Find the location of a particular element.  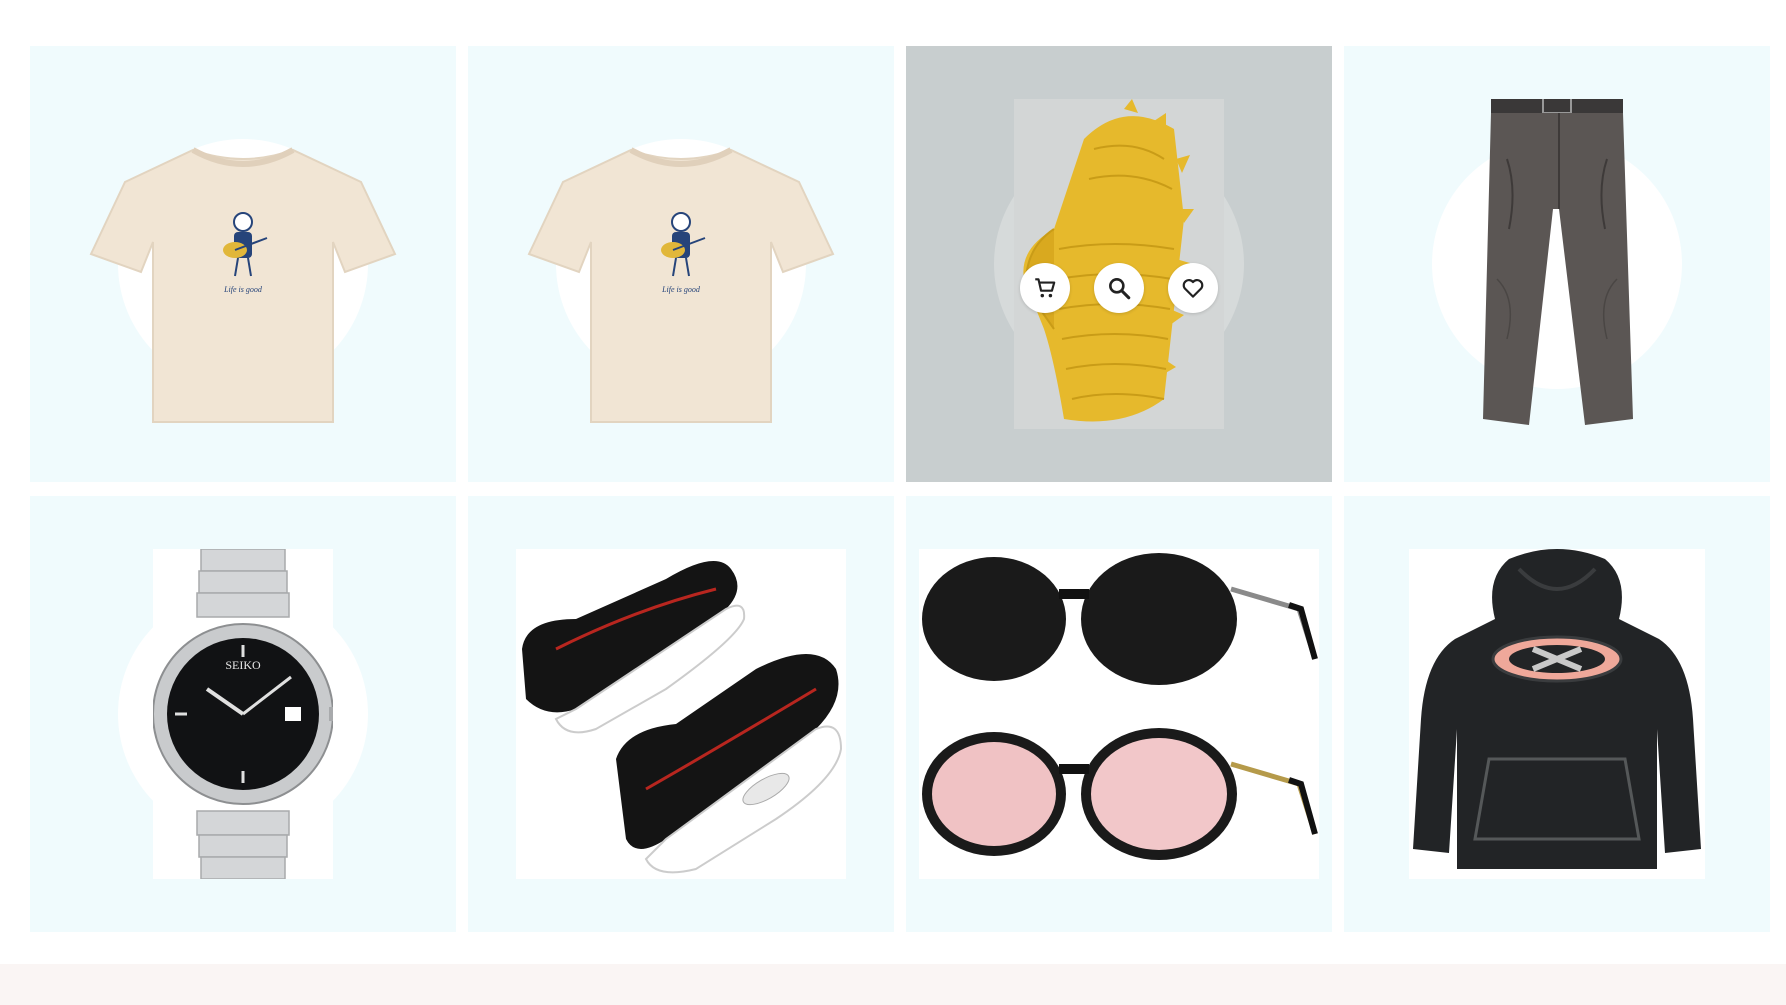

watch-dial-brand: SEIKO is located at coordinates (243, 665).